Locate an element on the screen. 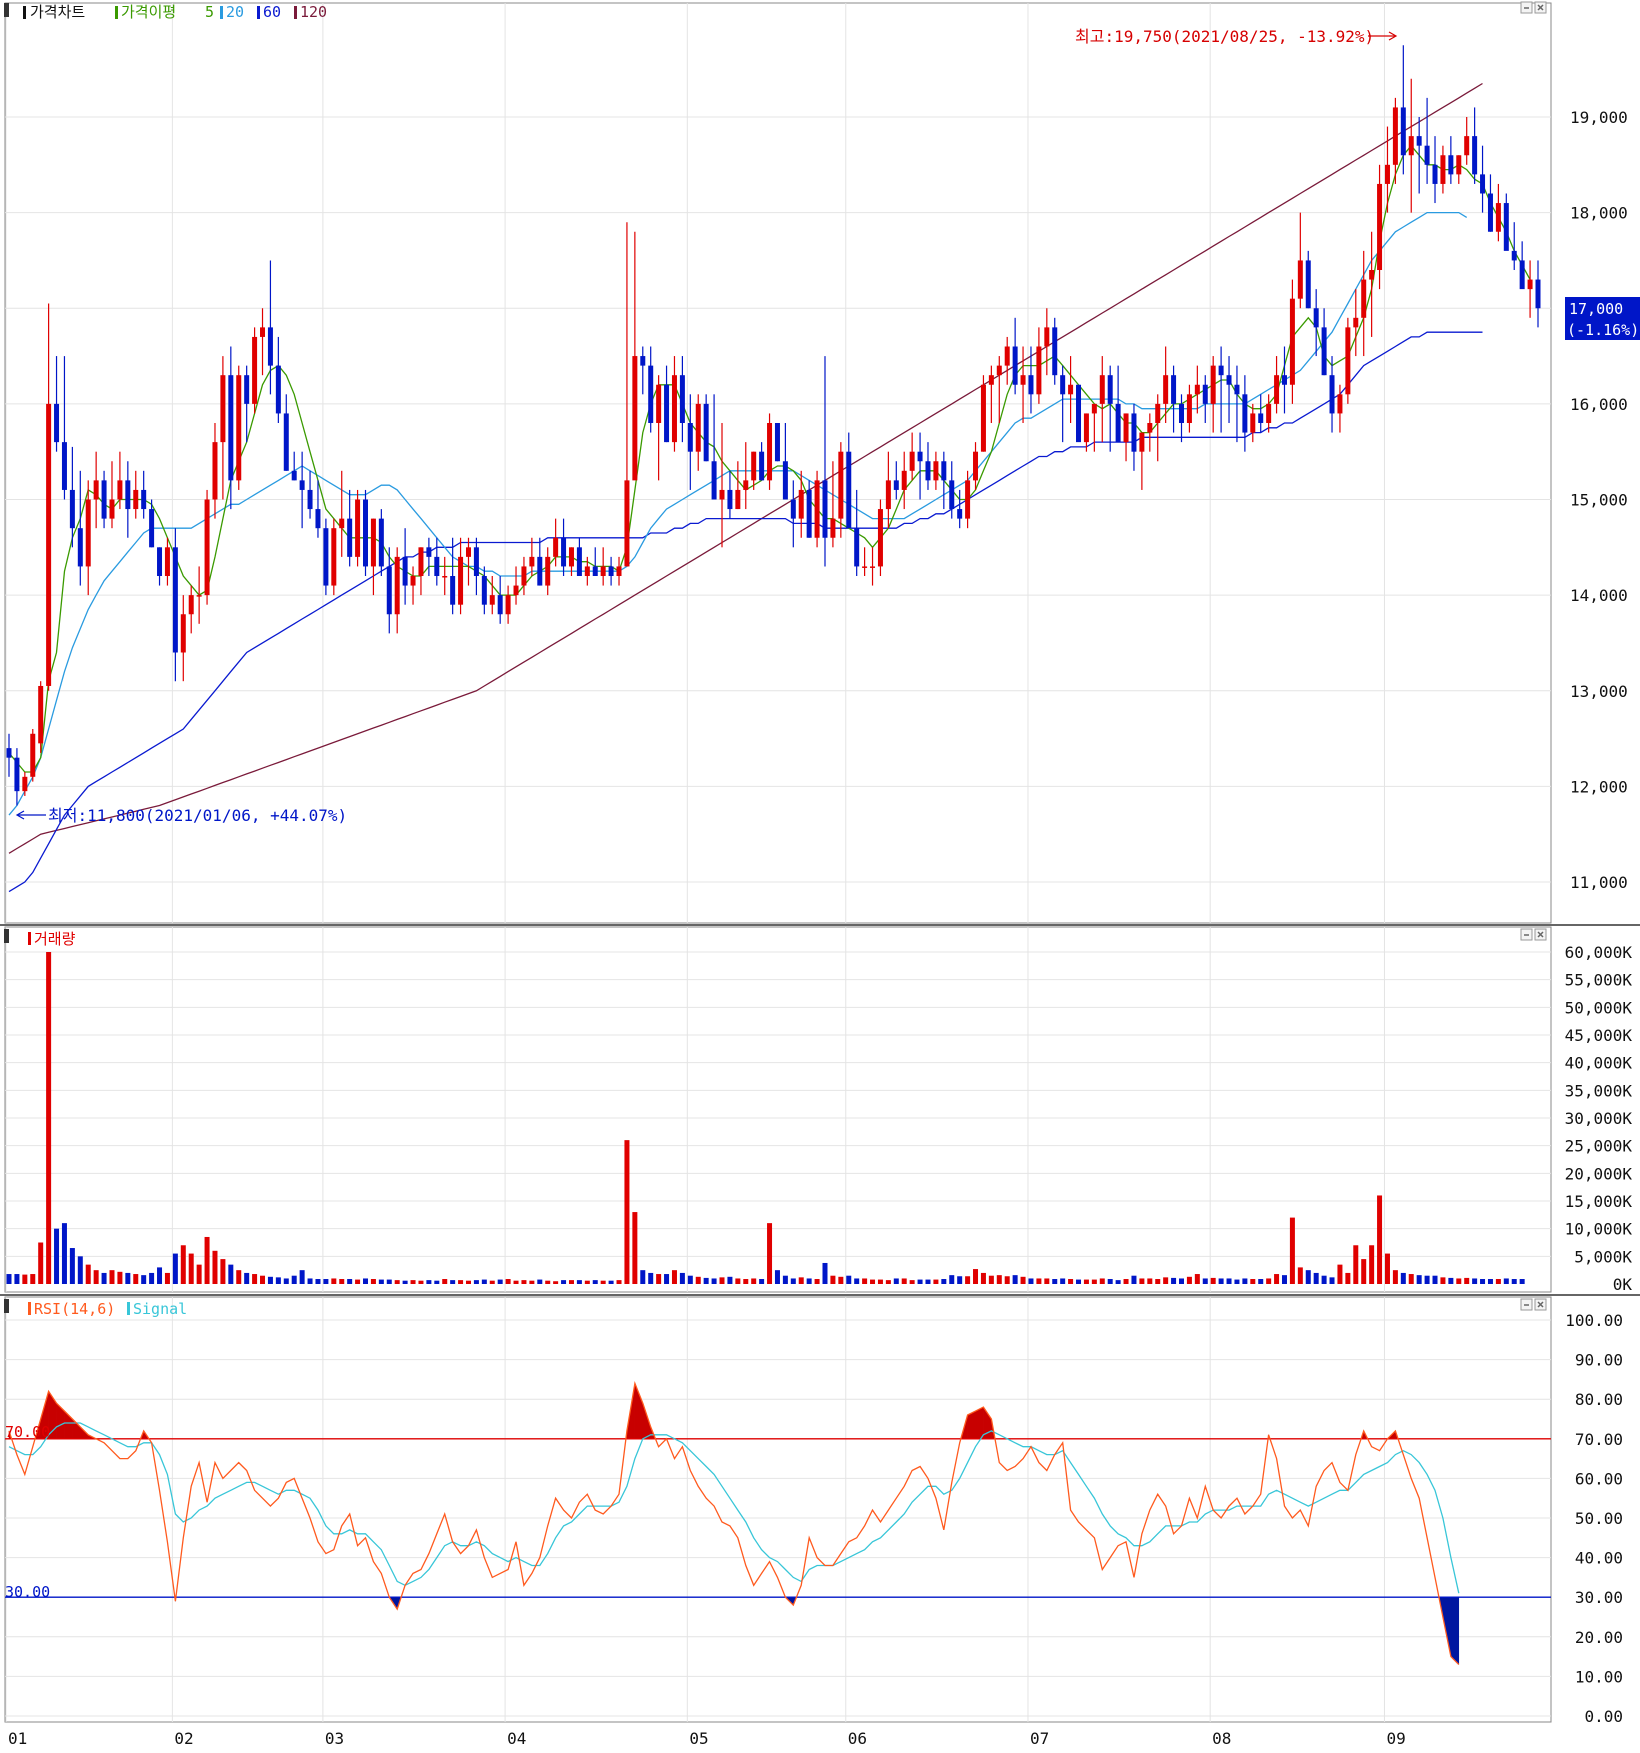 This screenshot has width=1640, height=1753. month-tick-label: 08 is located at coordinates (1221, 1738).